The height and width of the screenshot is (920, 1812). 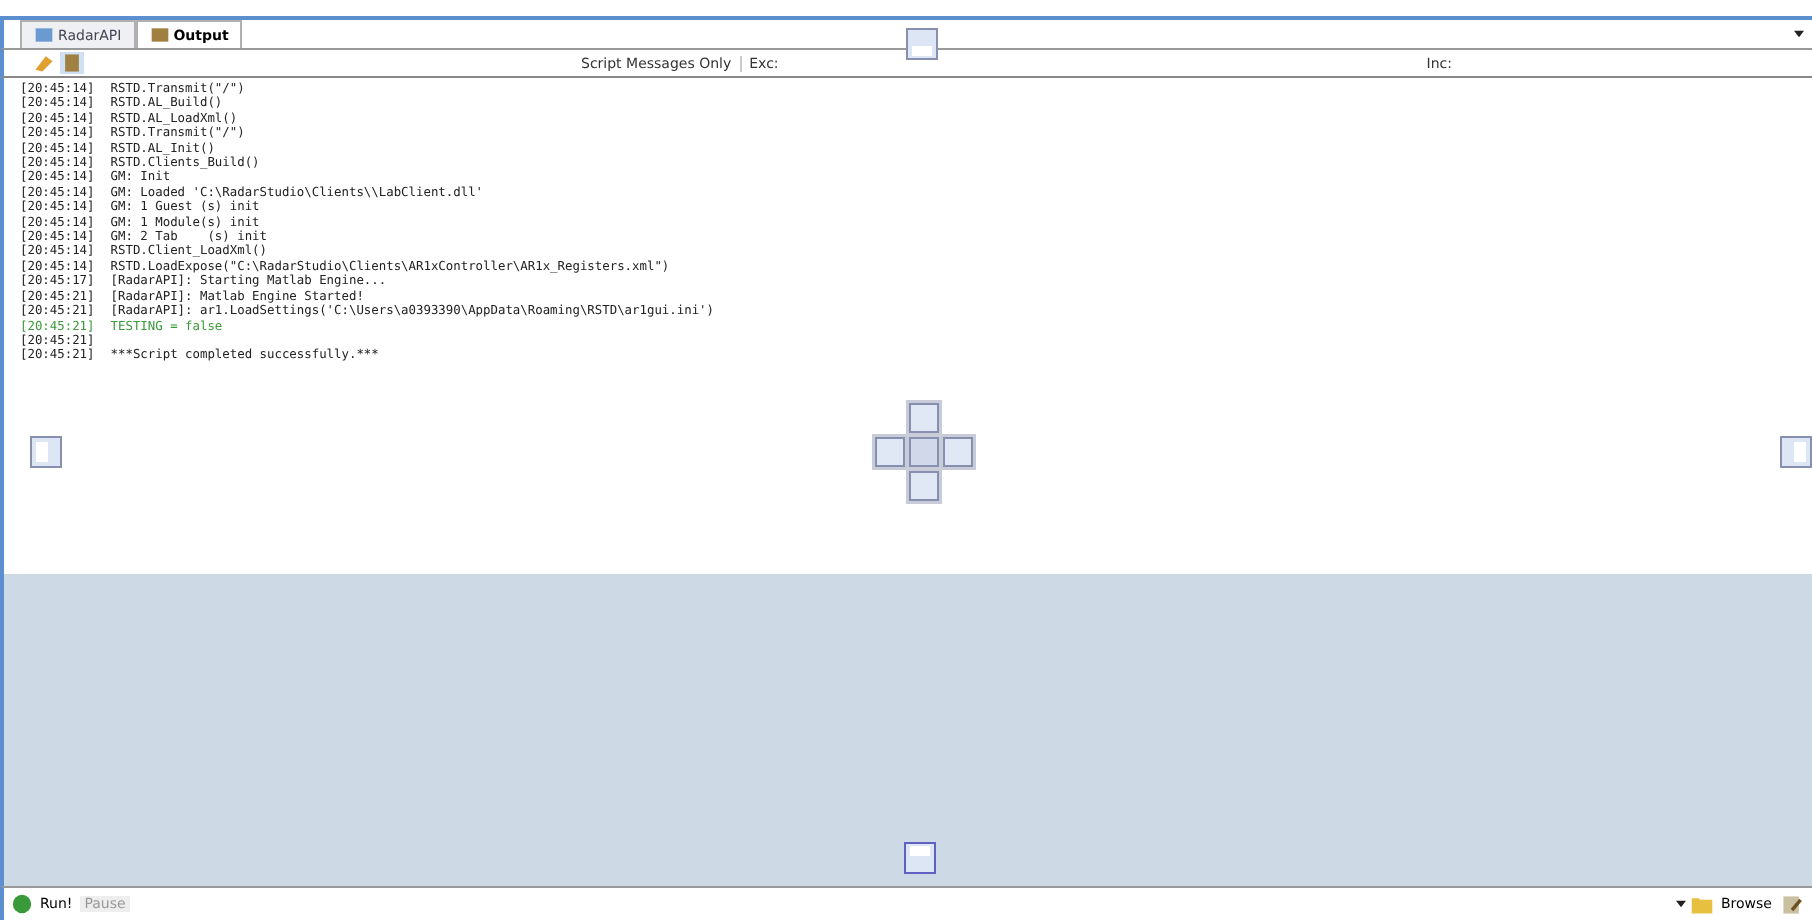 I want to click on dock-guide-drawing, so click(x=924, y=452).